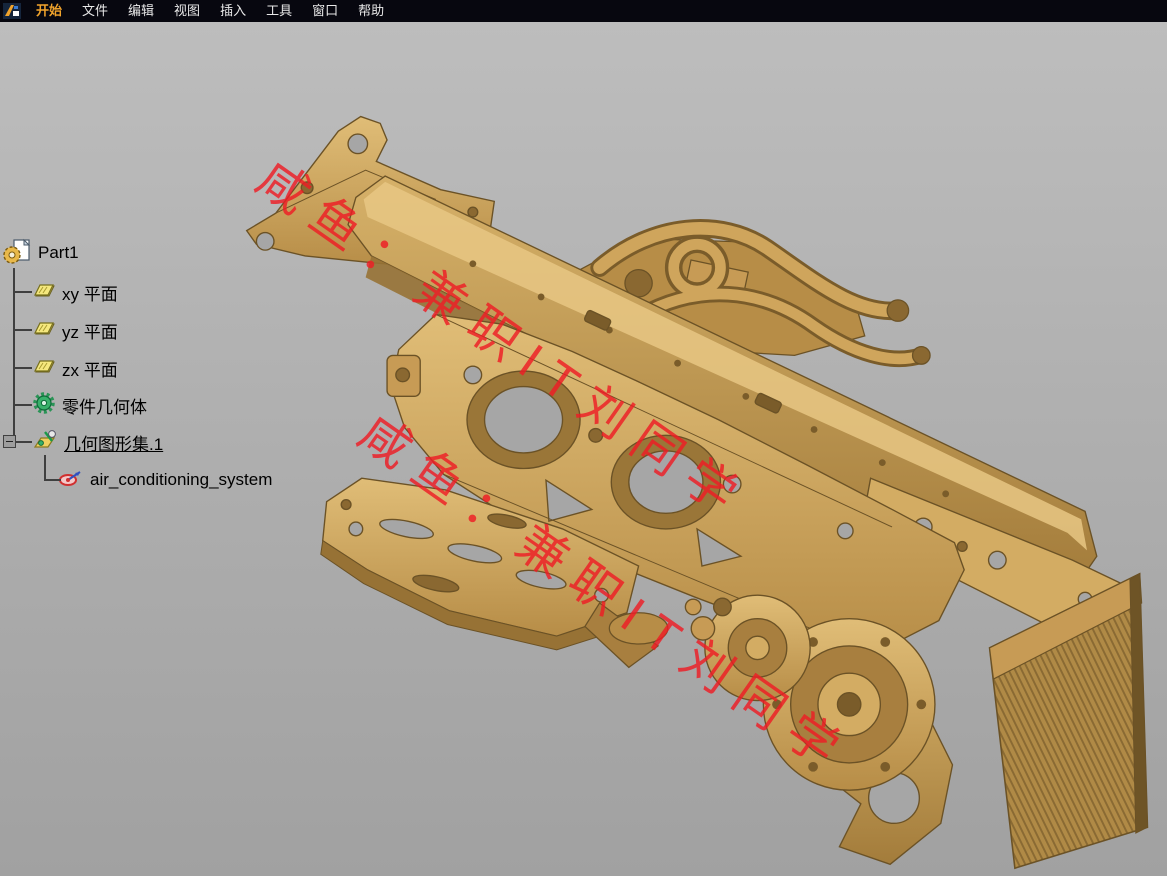 This screenshot has width=1167, height=876. Describe the element at coordinates (90, 368) in the screenshot. I see `tree-item-label: zx 平面` at that location.